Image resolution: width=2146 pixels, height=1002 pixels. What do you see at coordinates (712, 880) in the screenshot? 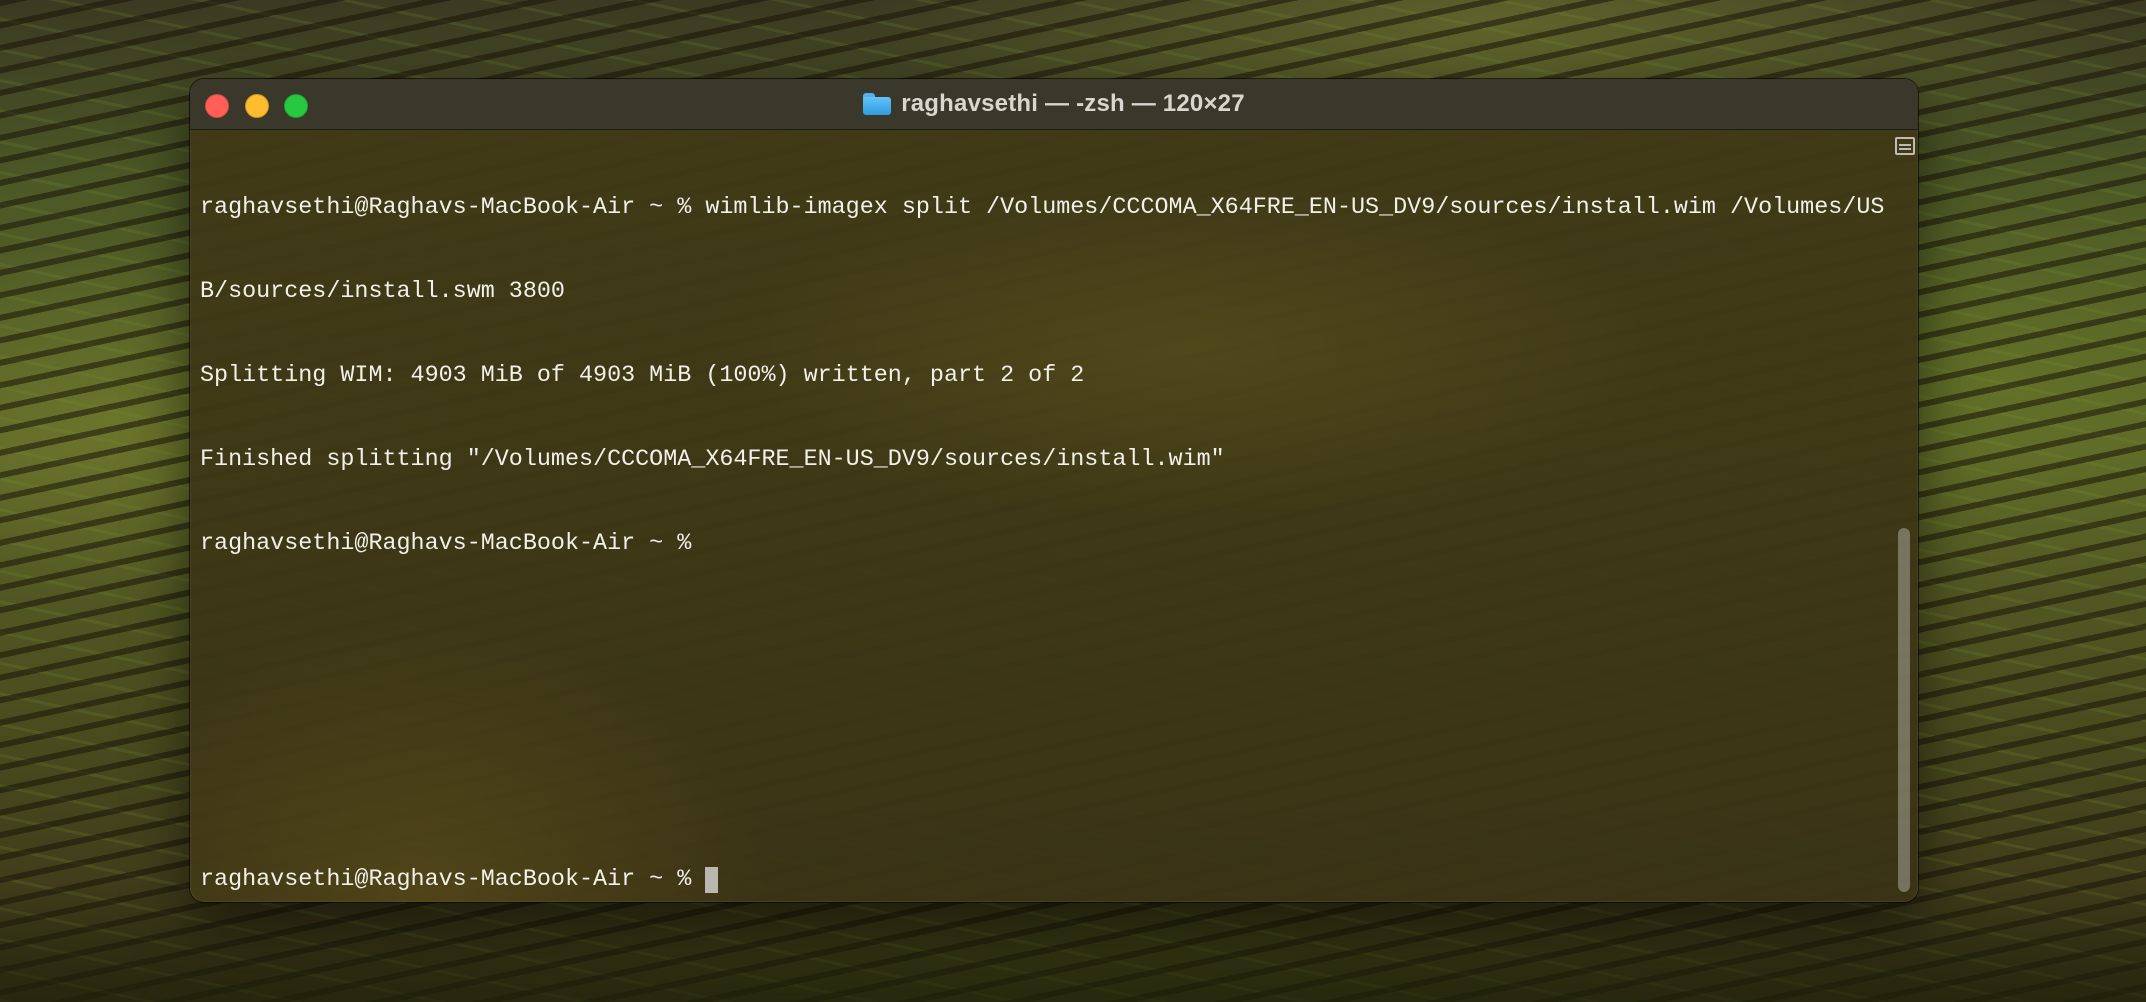
I see `text-cursor` at bounding box center [712, 880].